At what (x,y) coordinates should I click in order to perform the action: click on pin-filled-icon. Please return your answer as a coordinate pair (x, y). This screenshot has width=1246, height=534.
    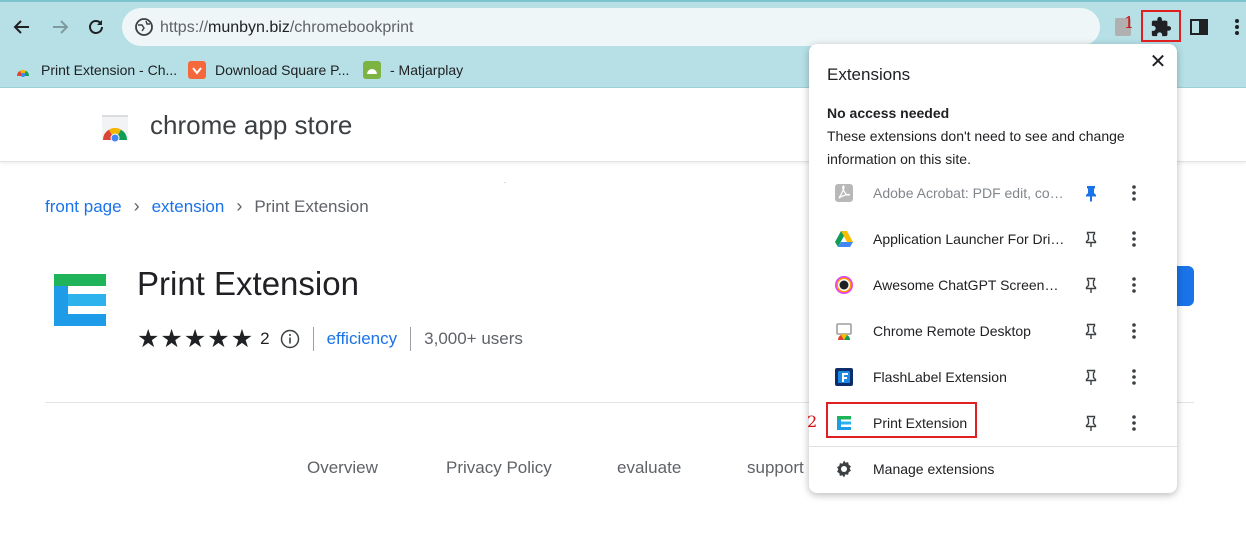
    Looking at the image, I should click on (1091, 193).